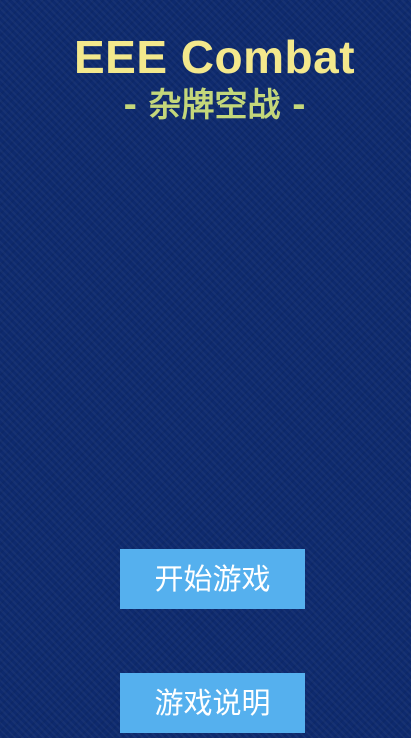  Describe the element at coordinates (212, 579) in the screenshot. I see `start-game-button: 开始游戏` at that location.